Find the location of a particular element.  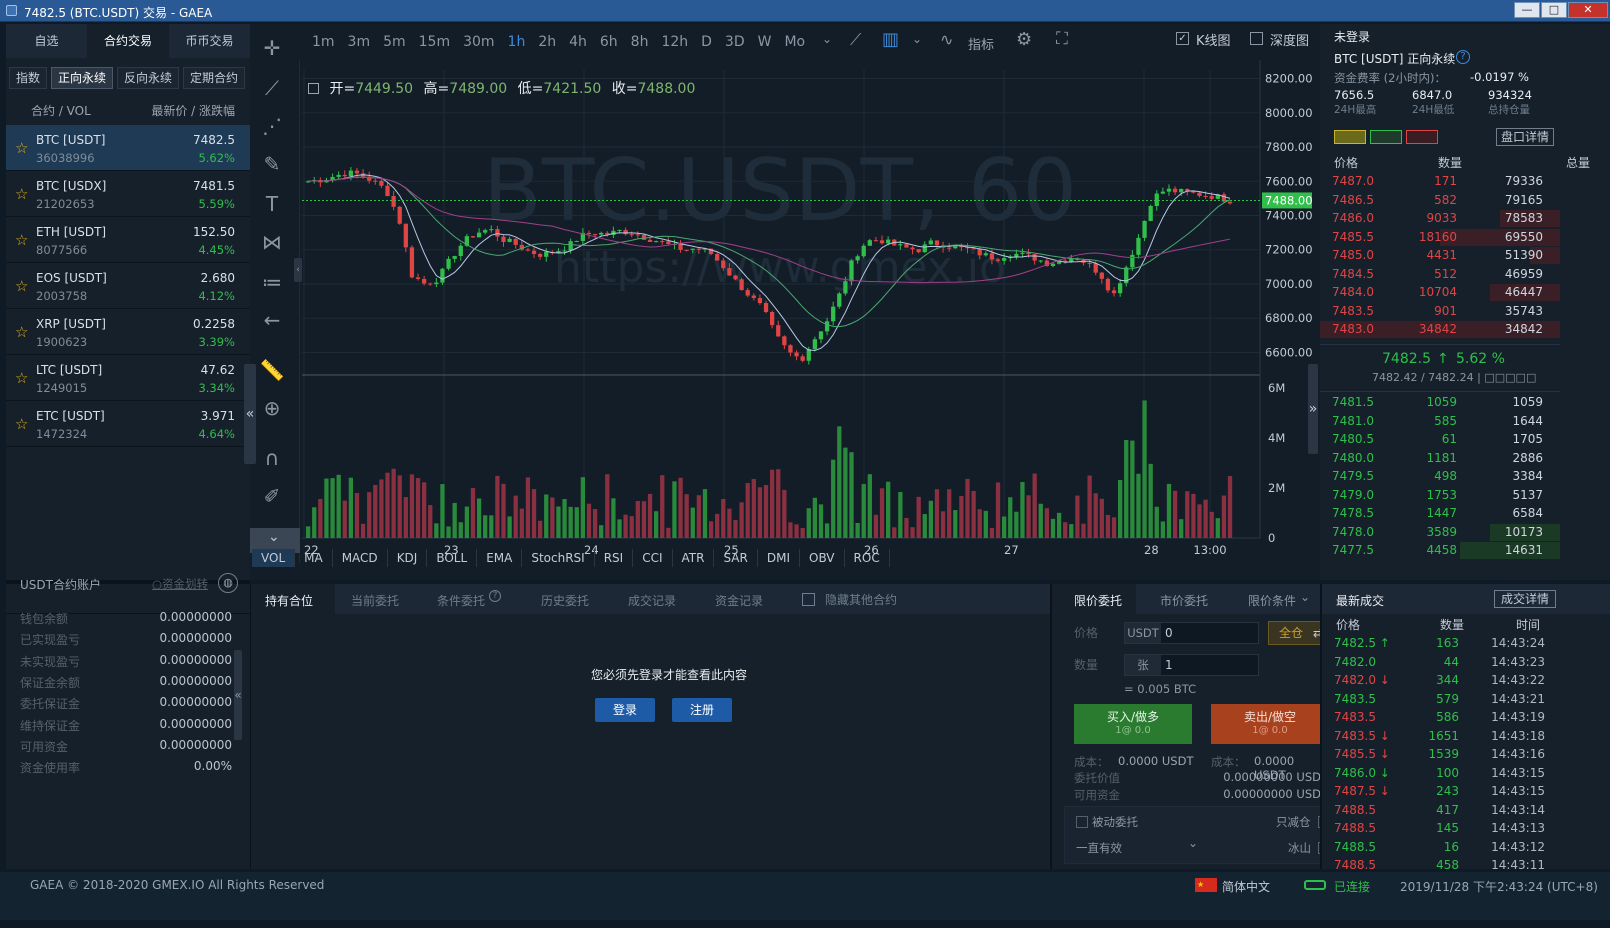

market-row: ☆ BTC [USDX] 21202653 7481.5 5.59% is located at coordinates (128, 194).